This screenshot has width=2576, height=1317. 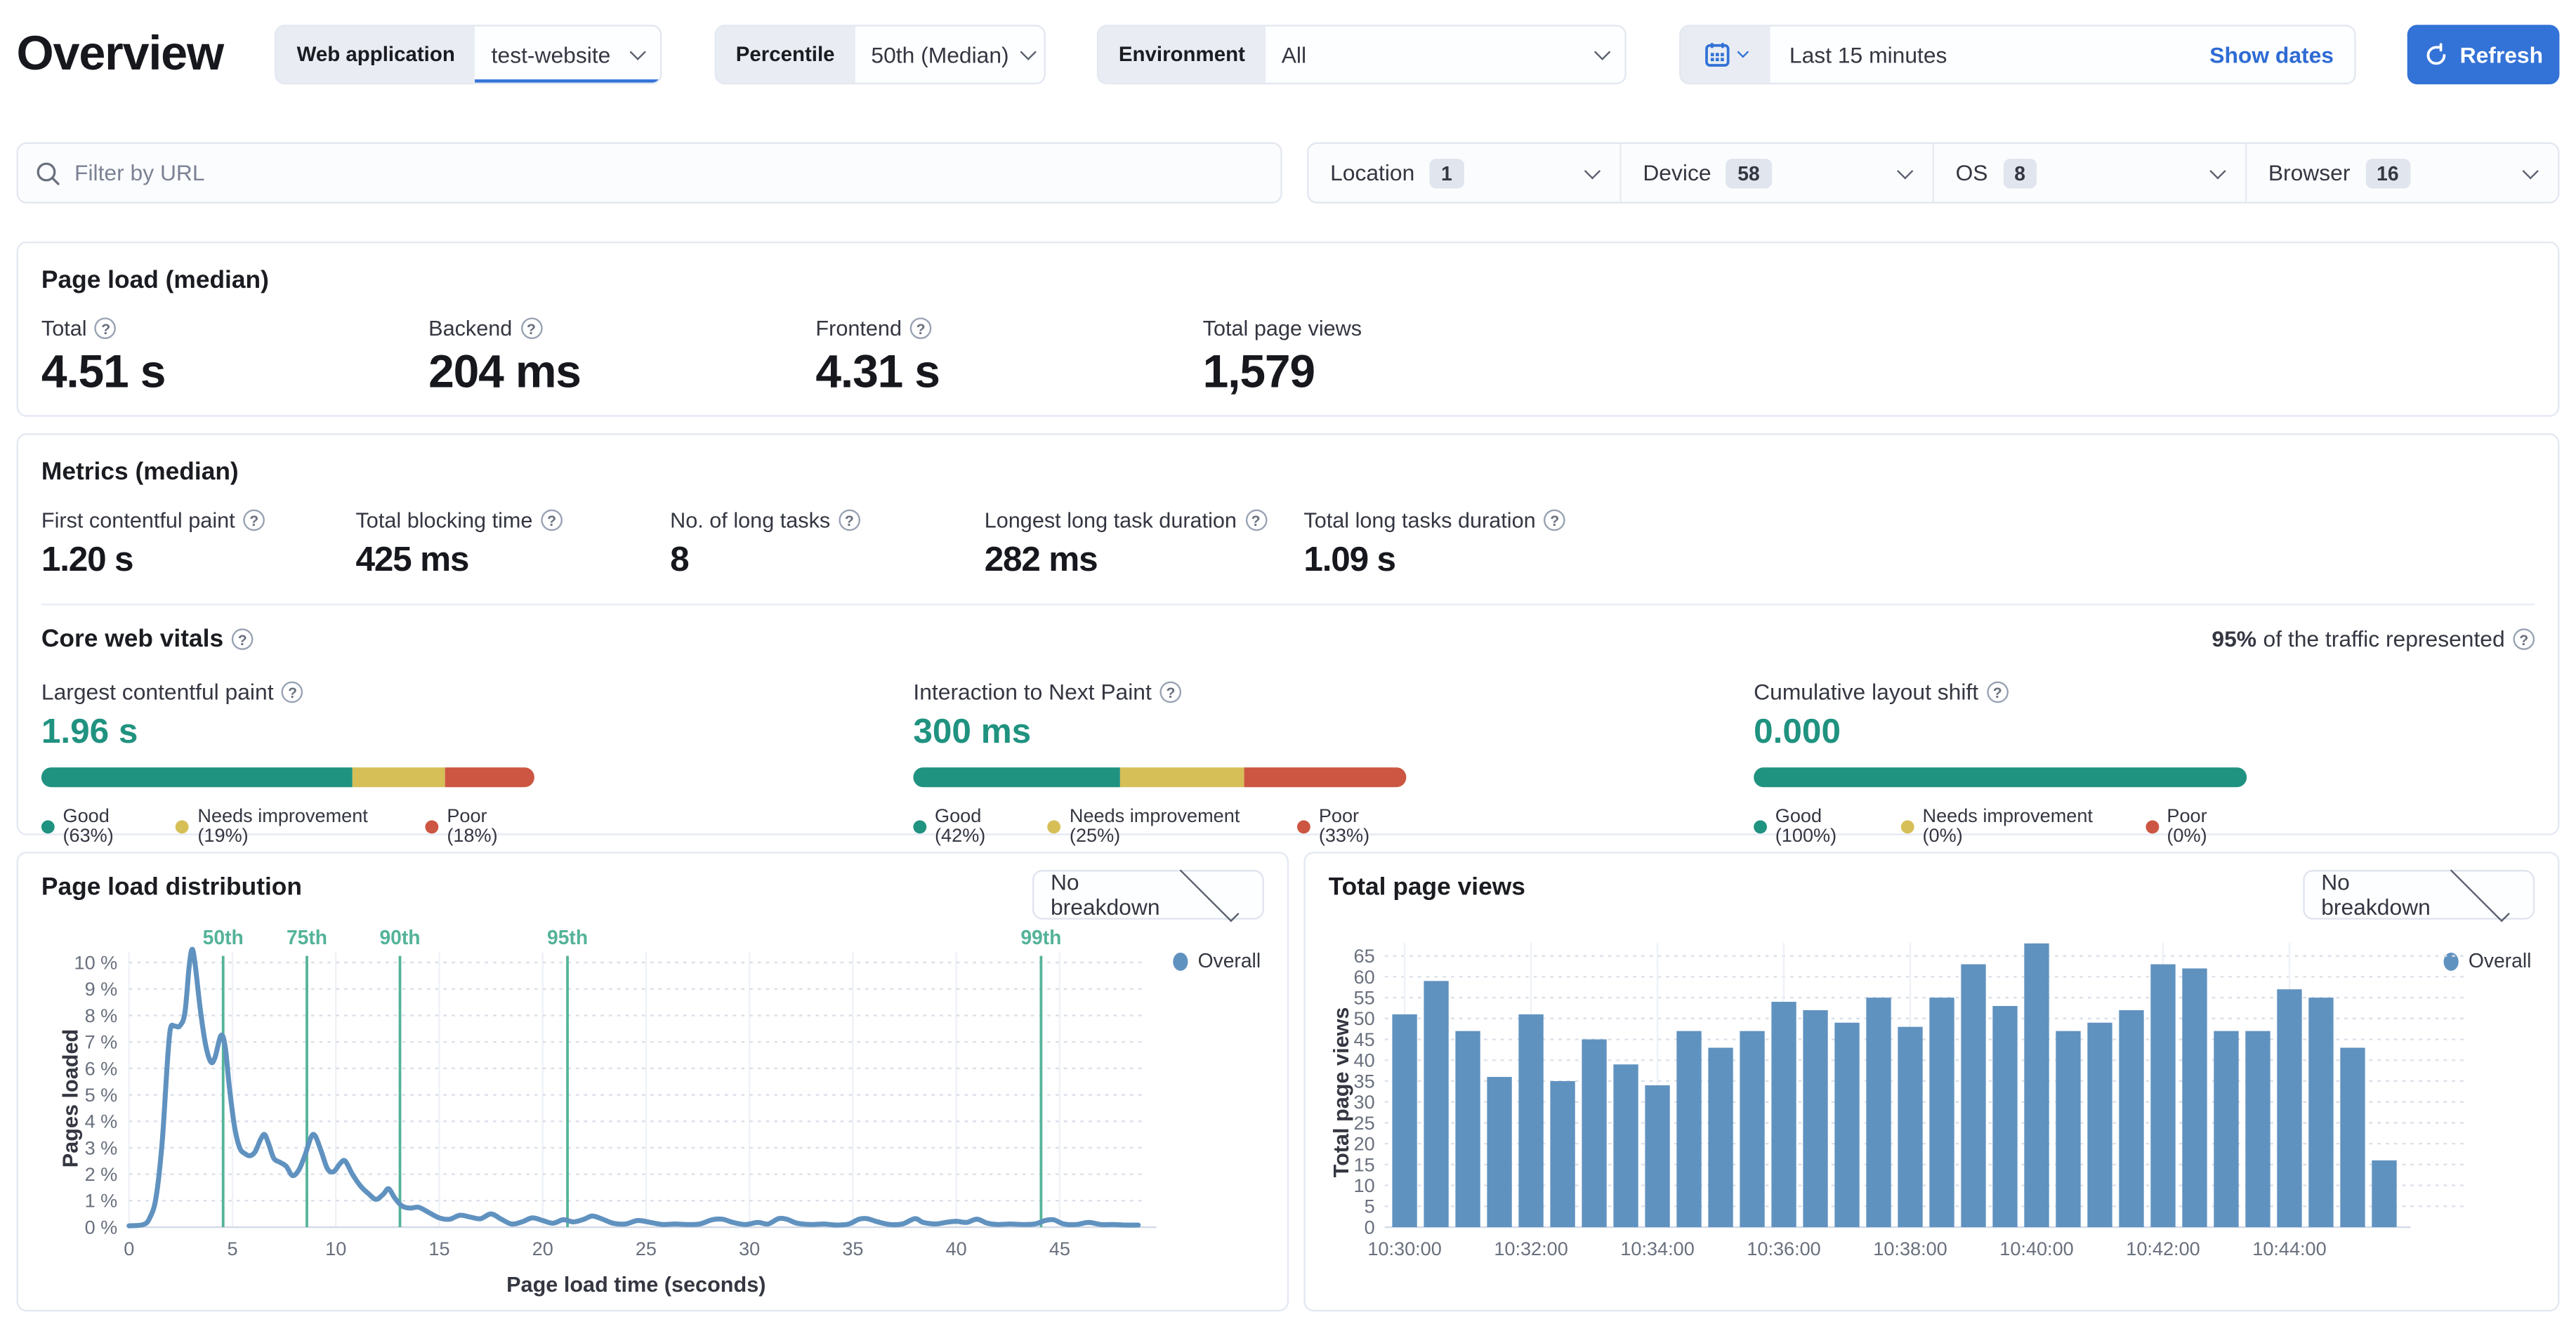 I want to click on filter-location-count-badge: 1, so click(x=1446, y=172).